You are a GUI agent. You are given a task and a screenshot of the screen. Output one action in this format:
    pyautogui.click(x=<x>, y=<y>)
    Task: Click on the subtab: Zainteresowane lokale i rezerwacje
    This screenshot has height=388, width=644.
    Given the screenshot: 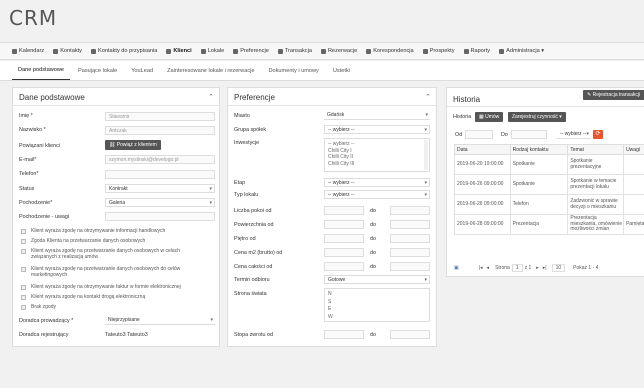 What is the action you would take?
    pyautogui.click(x=210, y=74)
    